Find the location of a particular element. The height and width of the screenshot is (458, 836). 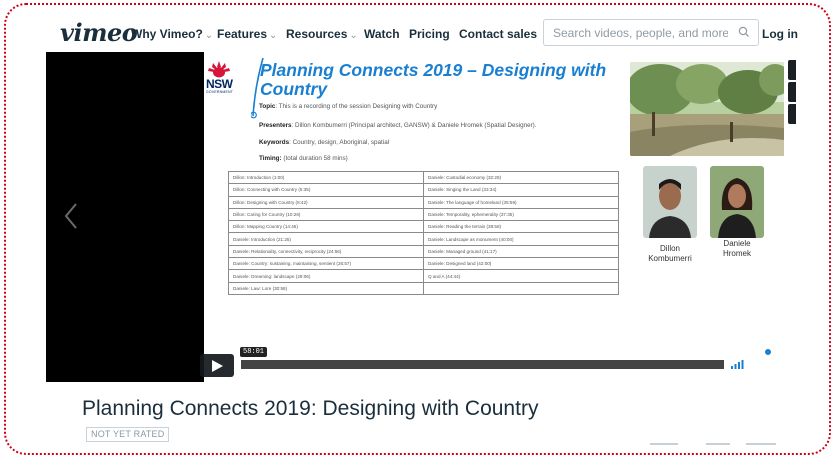

play-button is located at coordinates (217, 365).